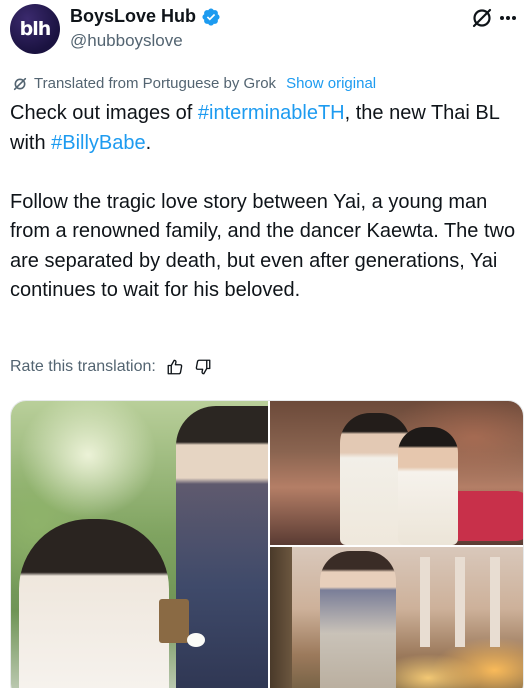 The image size is (528, 688). Describe the element at coordinates (203, 367) in the screenshot. I see `thumbs-down-icon` at that location.